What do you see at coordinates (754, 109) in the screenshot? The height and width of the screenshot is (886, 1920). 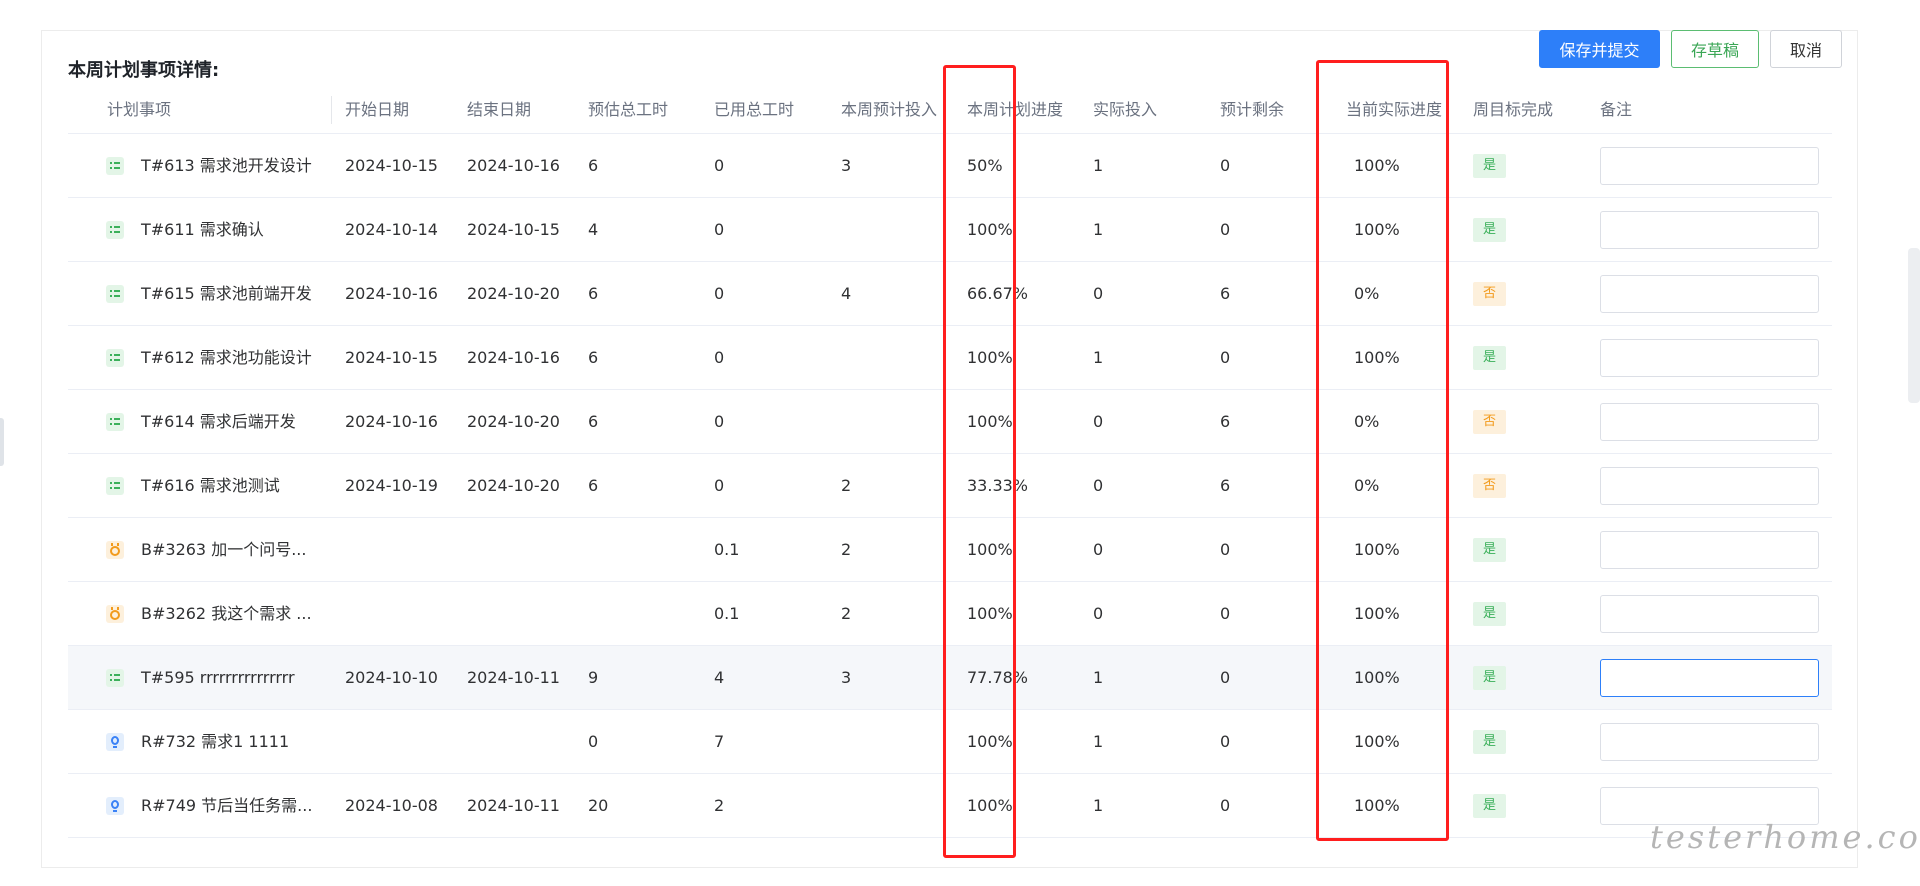 I see `col-header-used: 已用总工时` at bounding box center [754, 109].